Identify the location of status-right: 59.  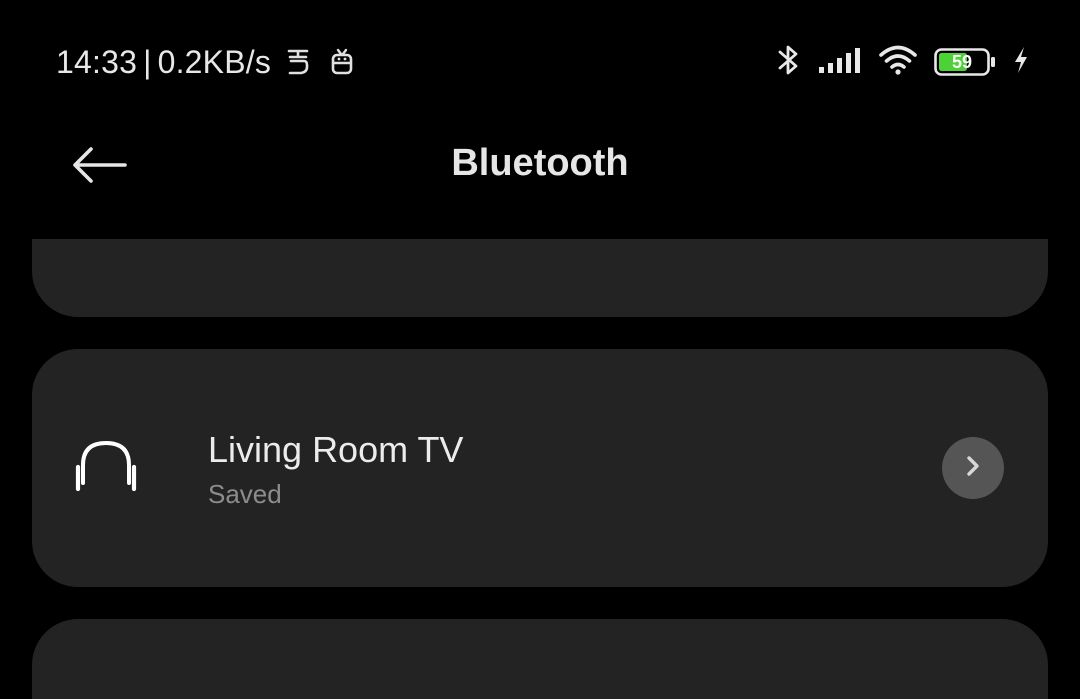
(903, 62).